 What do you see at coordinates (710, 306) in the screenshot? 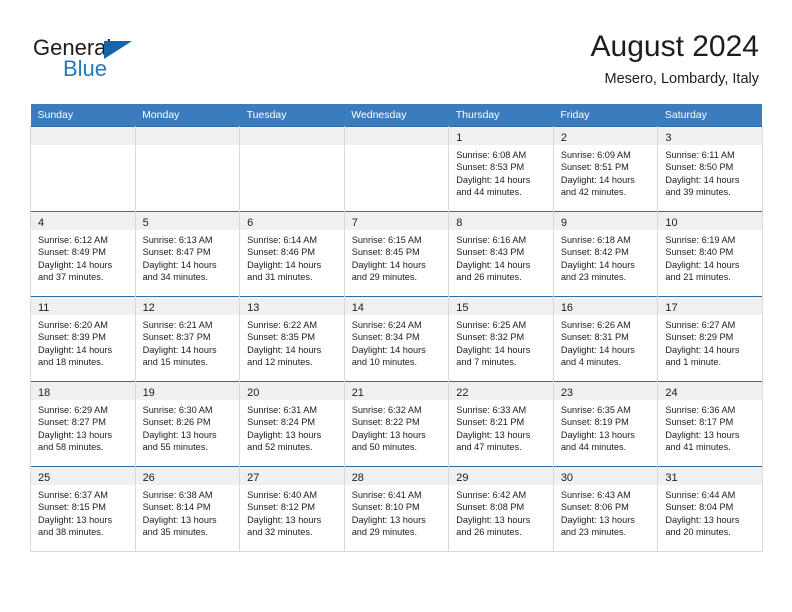
I see `day-number-bar: 17` at bounding box center [710, 306].